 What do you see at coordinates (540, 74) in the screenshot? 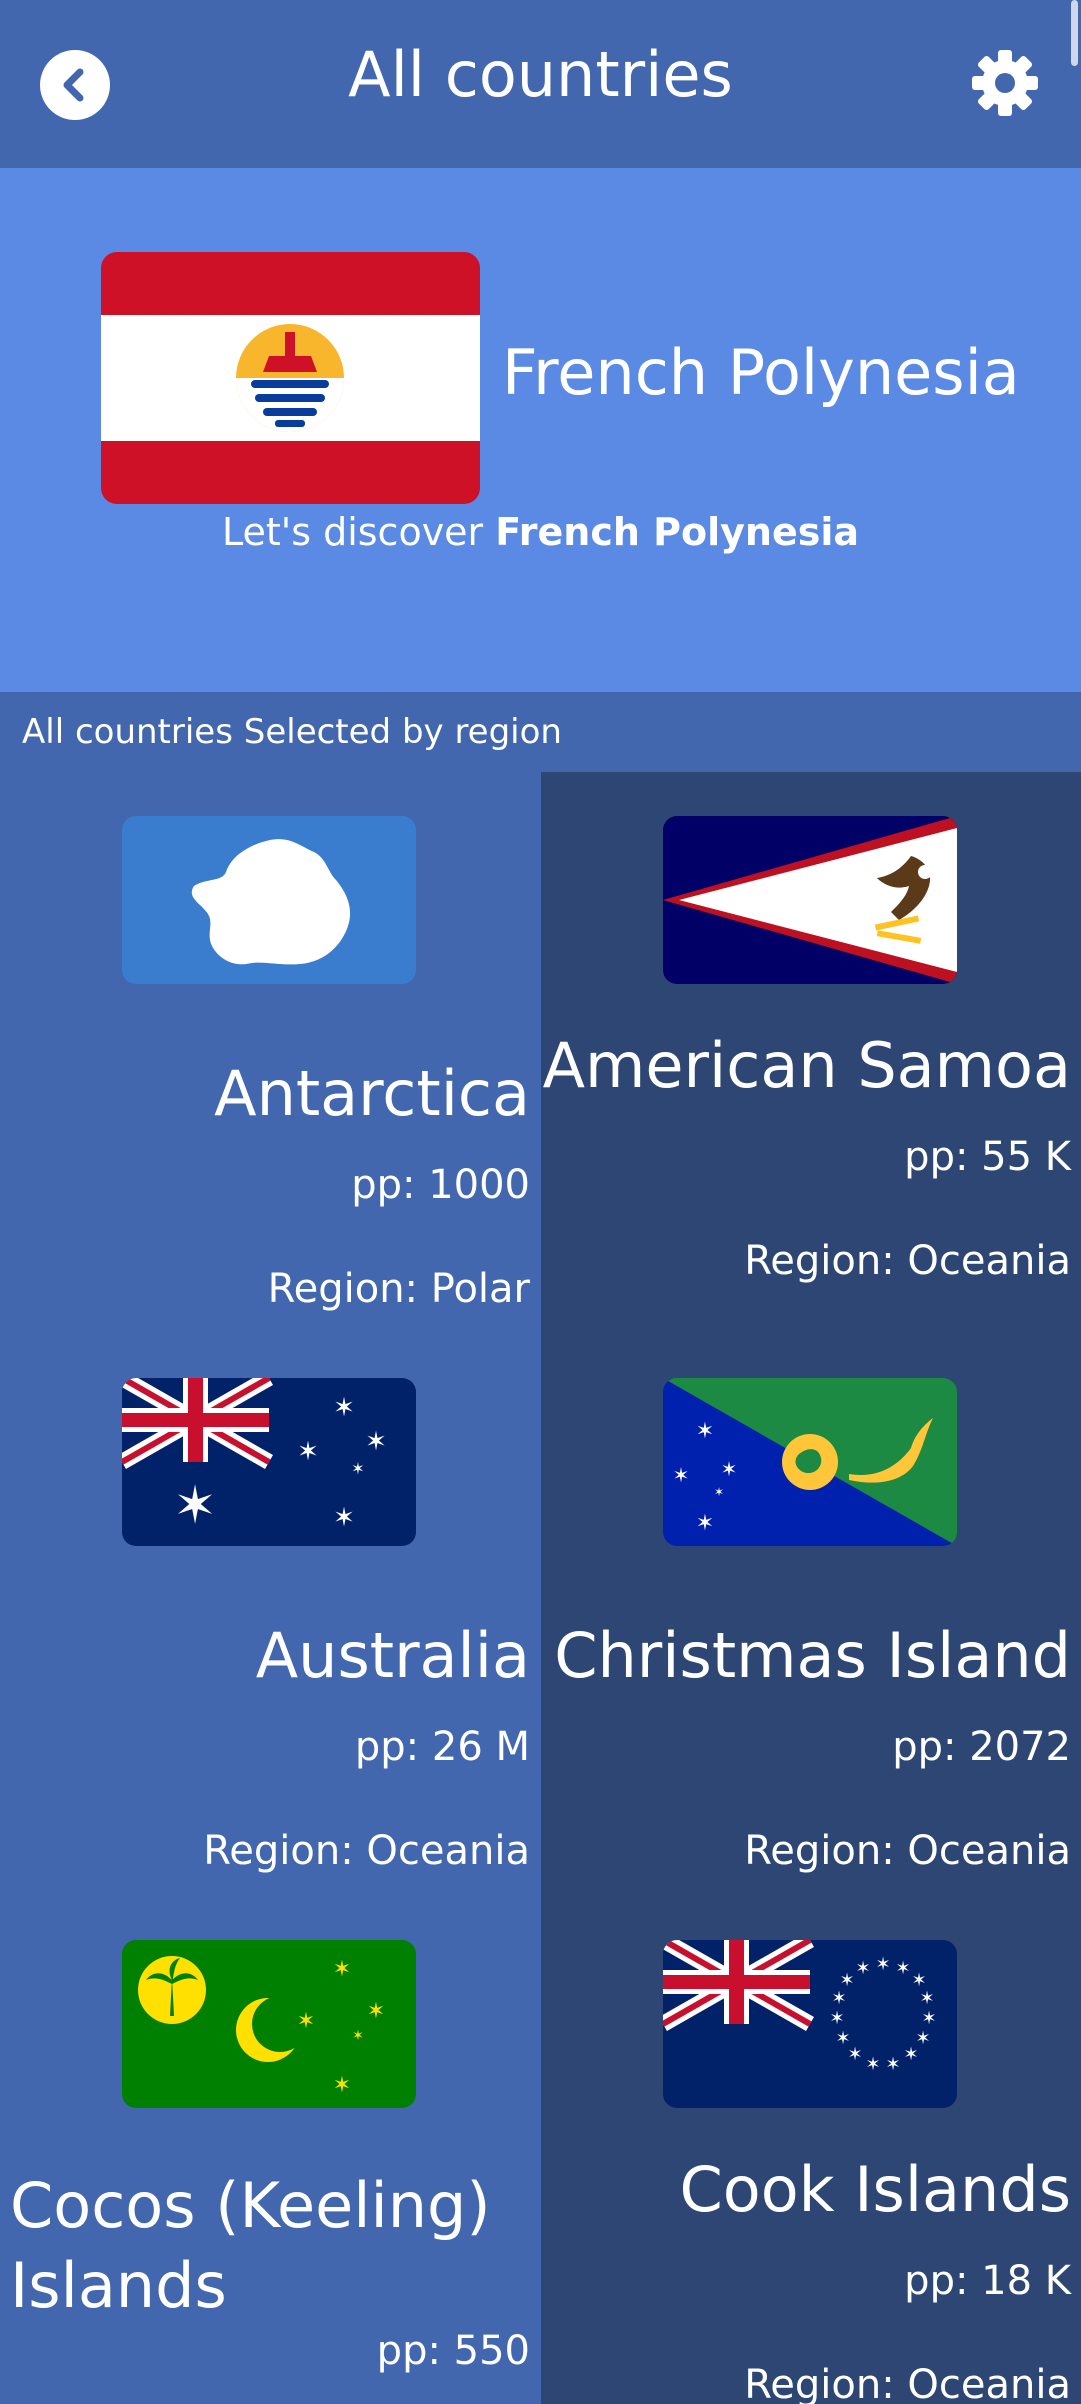
I see `page-title: All countries` at bounding box center [540, 74].